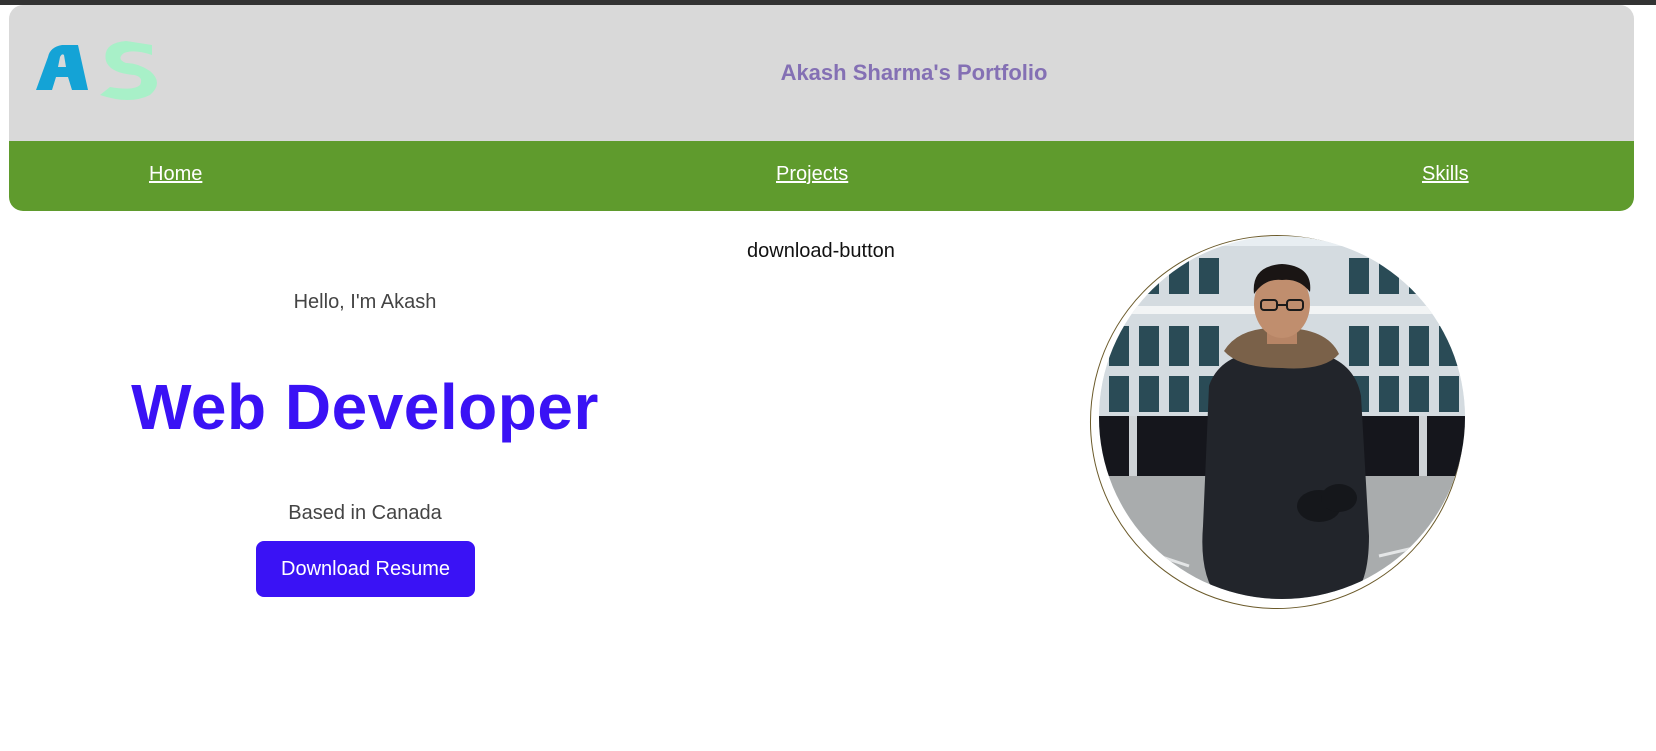 The image size is (1656, 751). Describe the element at coordinates (914, 72) in the screenshot. I see `site-title: Akash Sharma's Portfolio` at that location.